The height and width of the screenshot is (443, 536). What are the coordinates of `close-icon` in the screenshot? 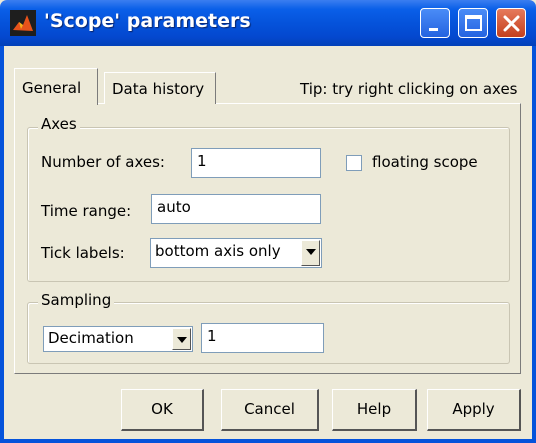 It's located at (511, 23).